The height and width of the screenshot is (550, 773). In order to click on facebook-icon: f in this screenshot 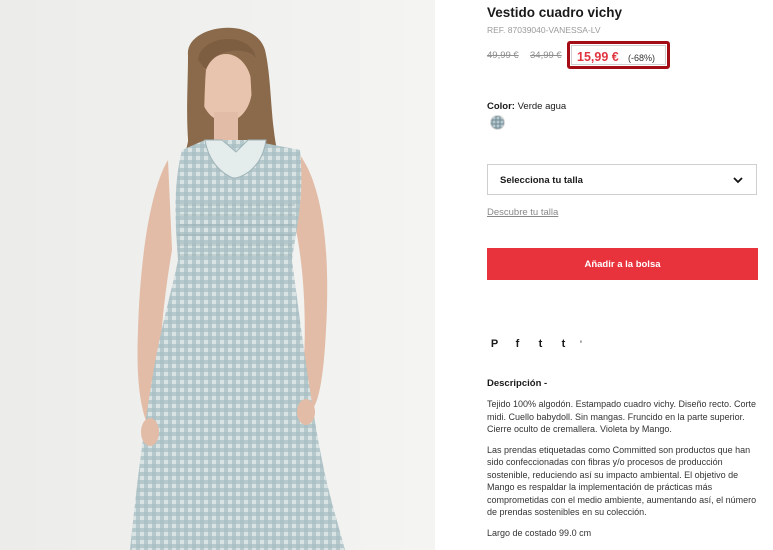, I will do `click(517, 344)`.